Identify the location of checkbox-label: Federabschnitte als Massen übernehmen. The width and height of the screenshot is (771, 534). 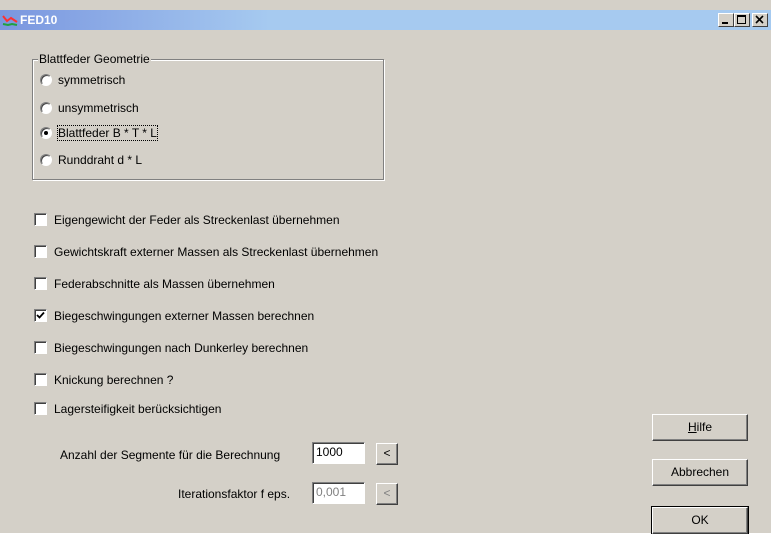
(164, 284).